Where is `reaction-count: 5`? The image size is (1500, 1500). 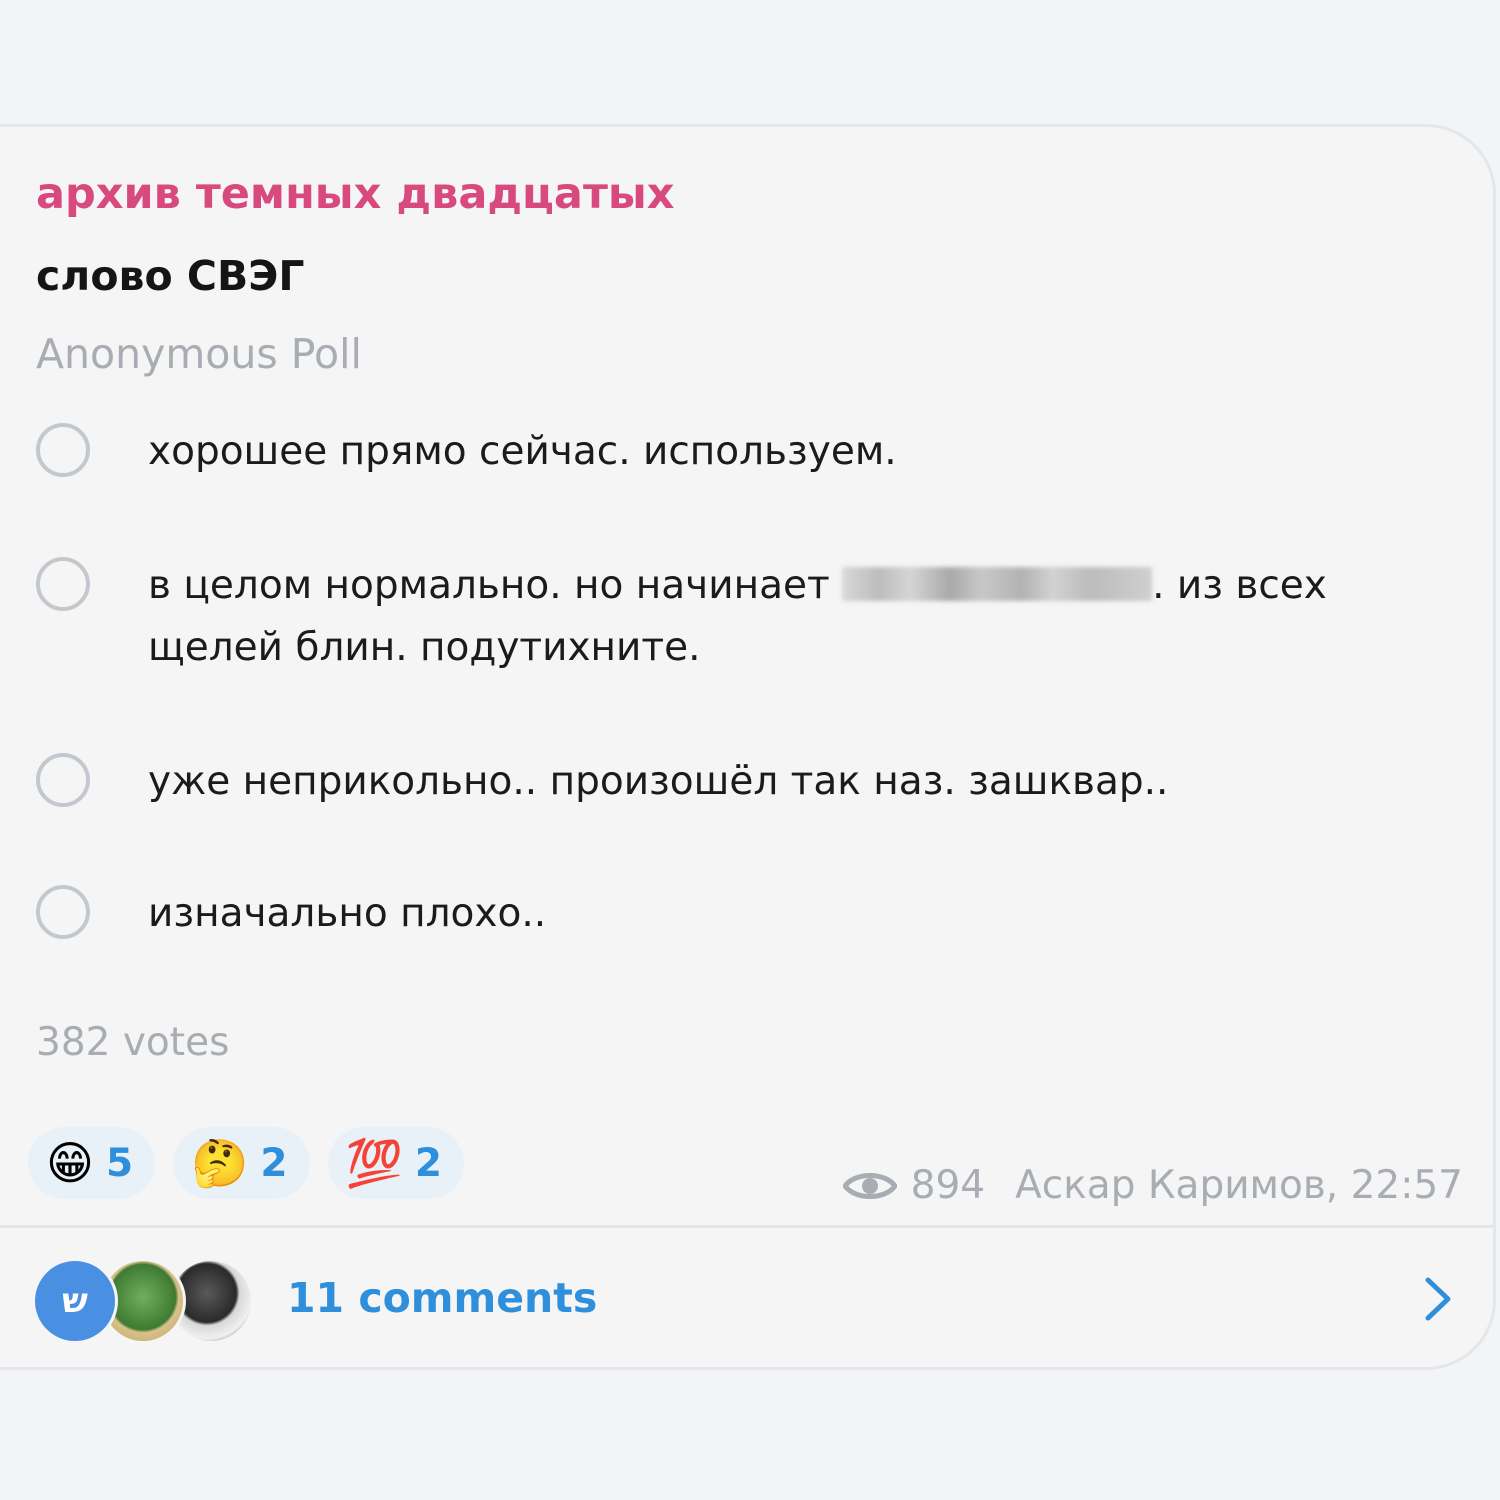
reaction-count: 5 is located at coordinates (119, 1163).